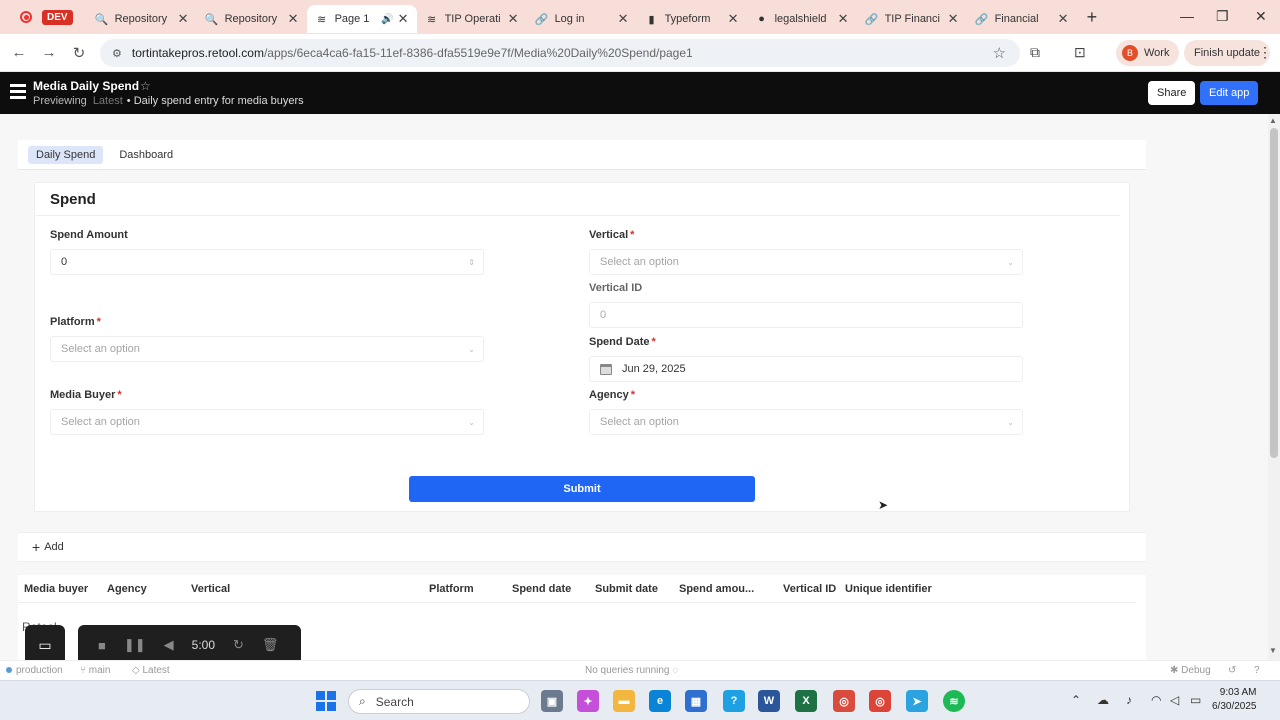 This screenshot has height=720, width=1280. I want to click on back-icon: ←, so click(19, 52).